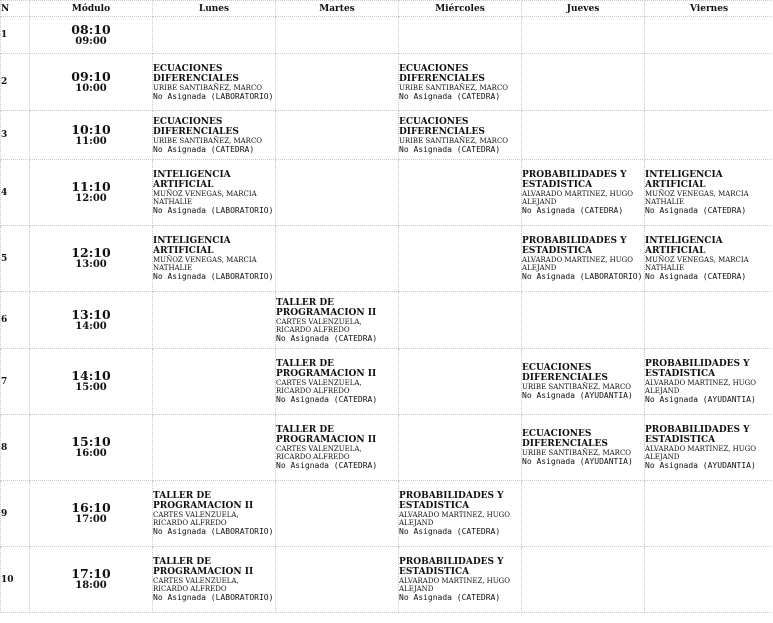 This screenshot has width=773, height=623. Describe the element at coordinates (15, 579) in the screenshot. I see `row-number: 10` at that location.